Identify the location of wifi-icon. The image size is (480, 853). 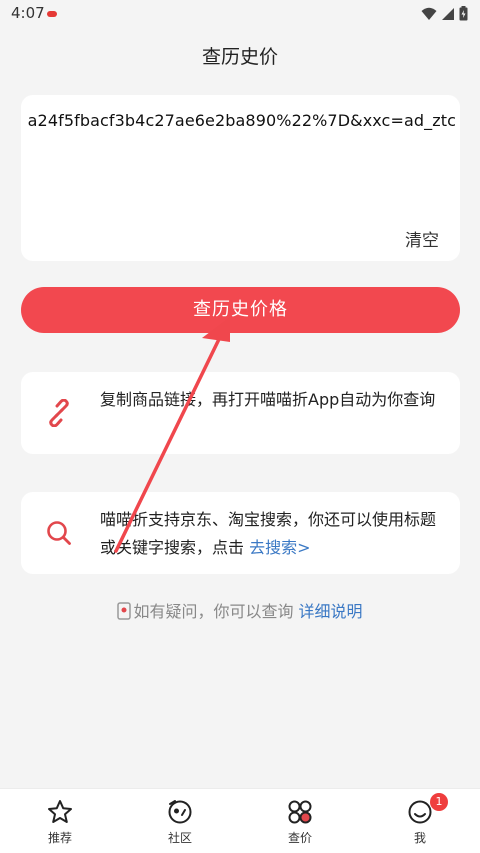
(429, 13).